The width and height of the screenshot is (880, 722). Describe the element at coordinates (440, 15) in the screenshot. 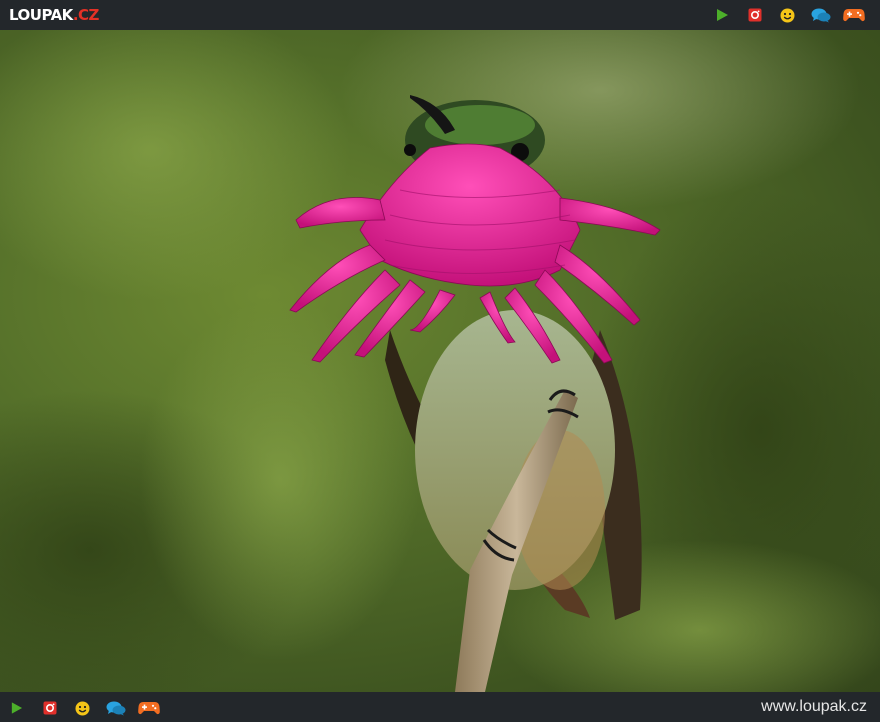

I see `top-bar: LOUPAK.CZ` at that location.